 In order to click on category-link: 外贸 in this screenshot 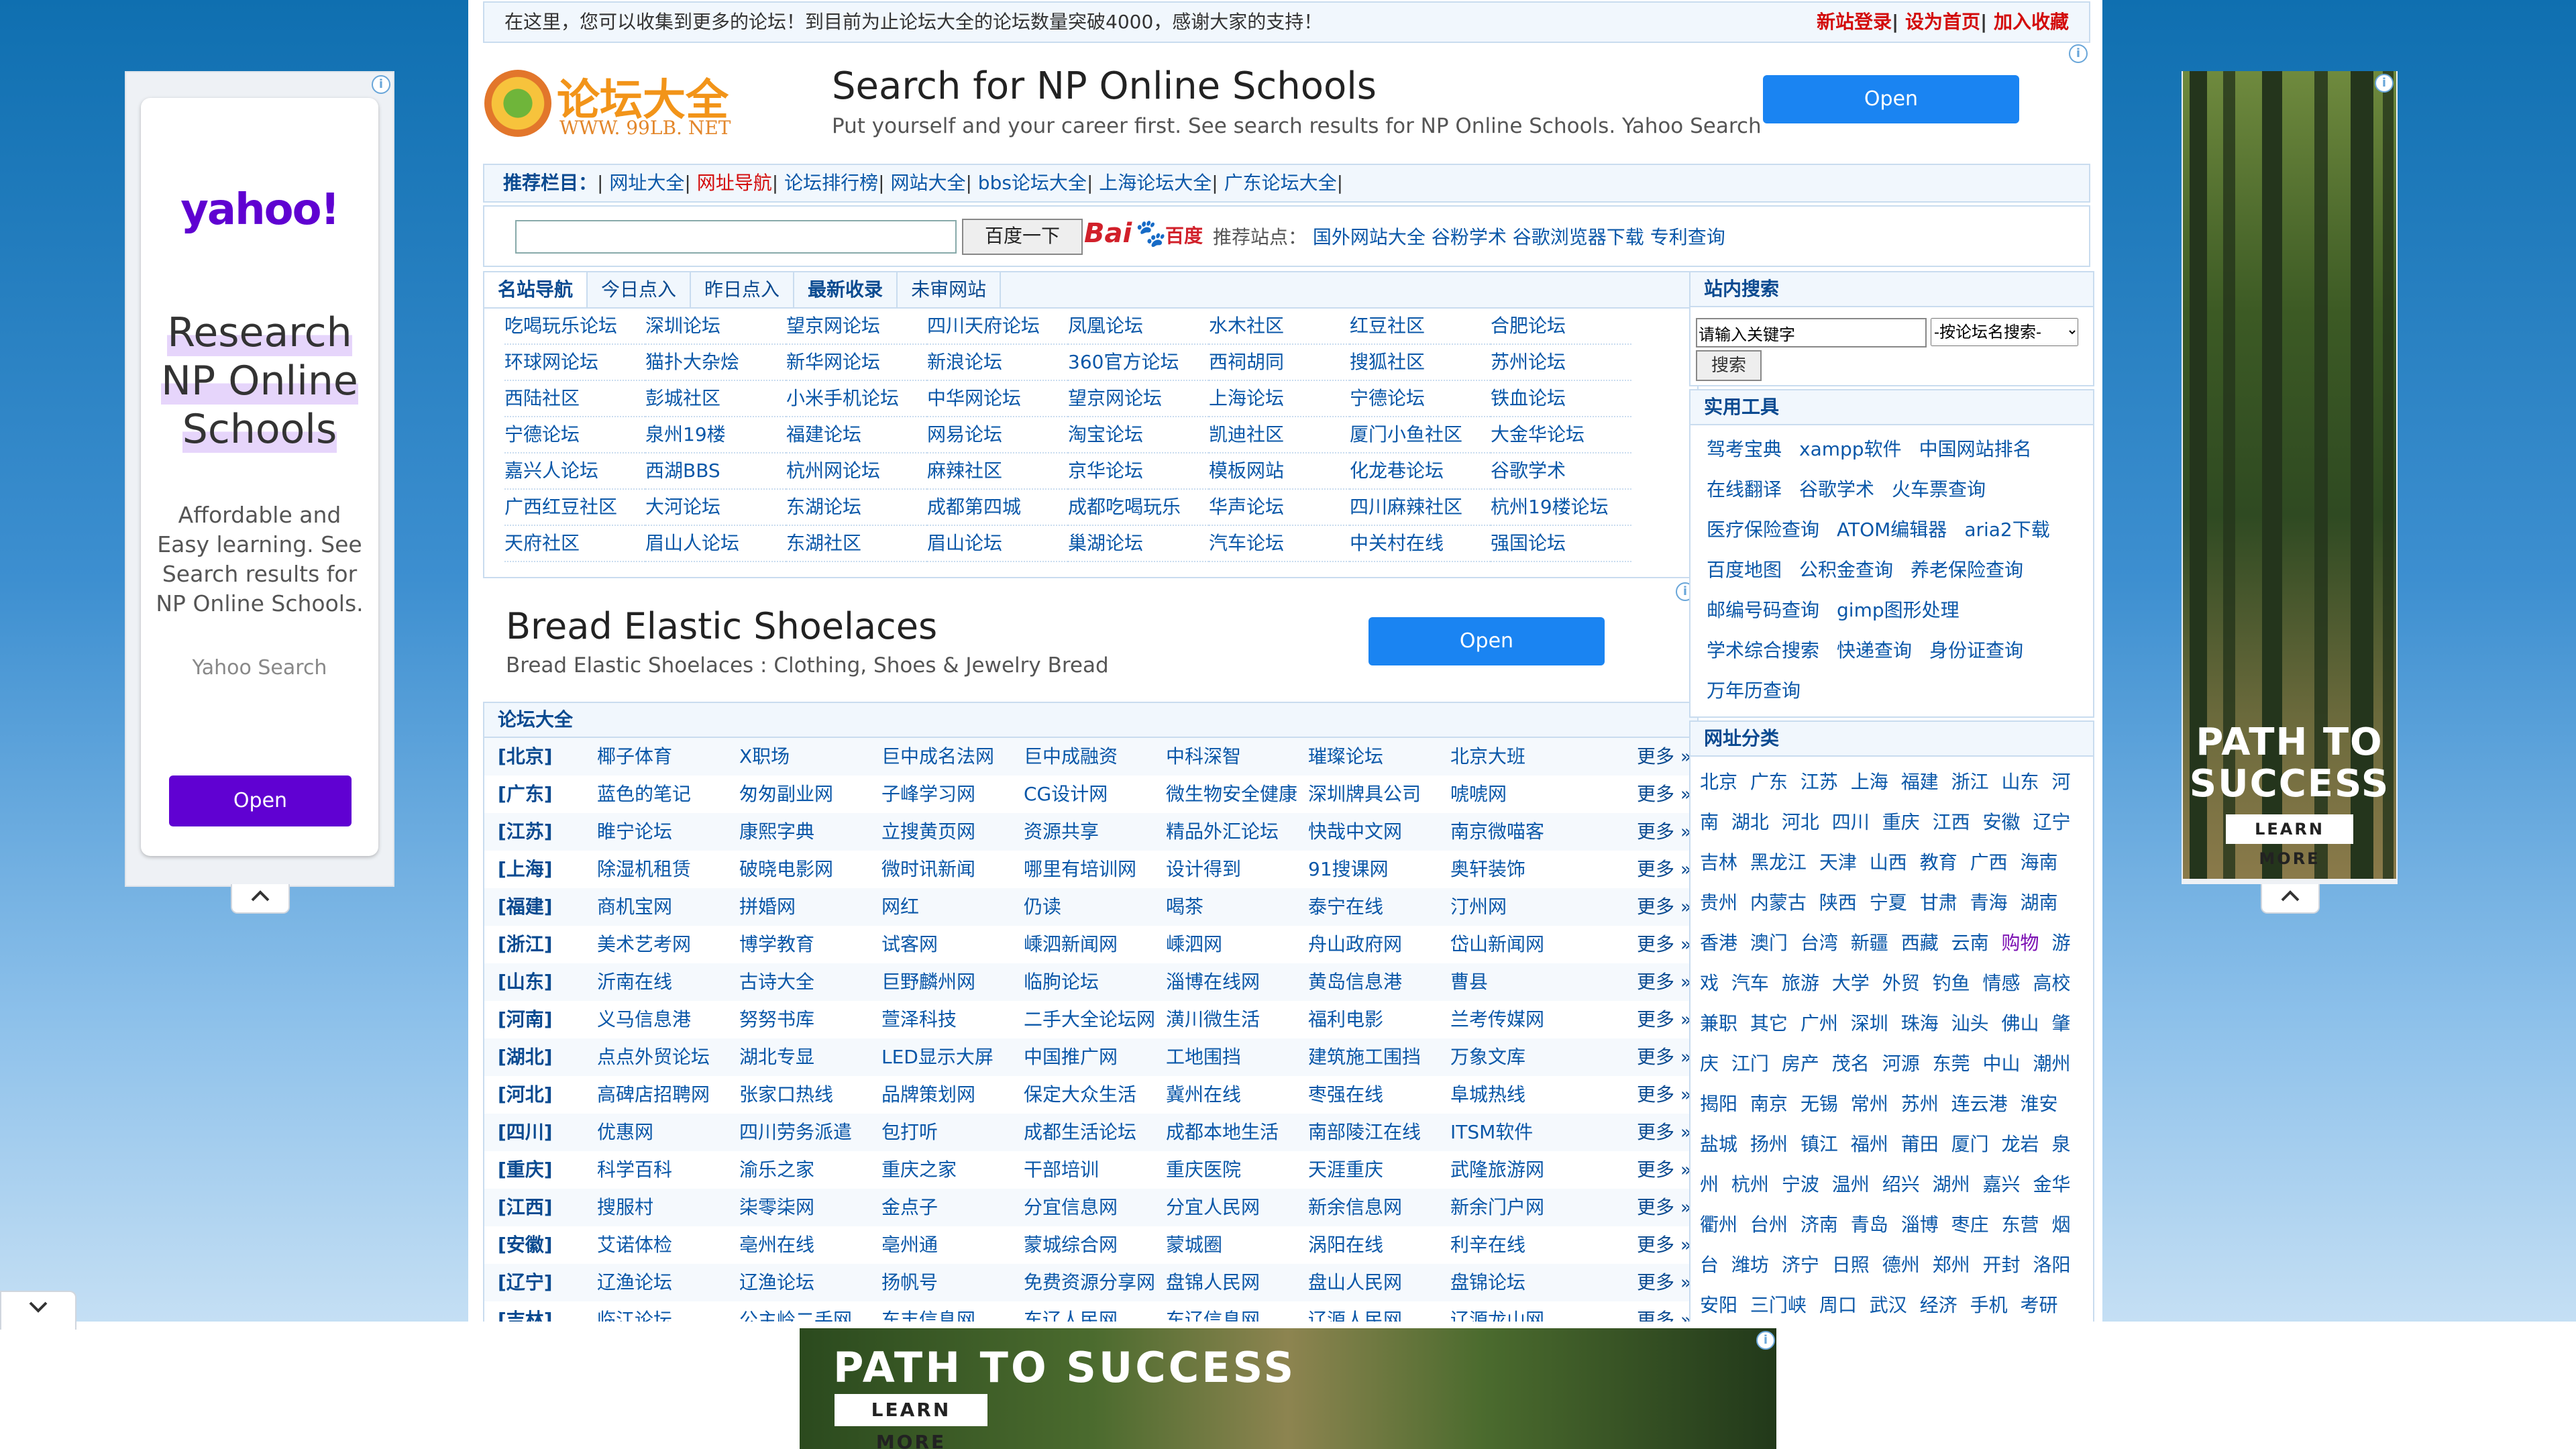, I will do `click(1901, 983)`.